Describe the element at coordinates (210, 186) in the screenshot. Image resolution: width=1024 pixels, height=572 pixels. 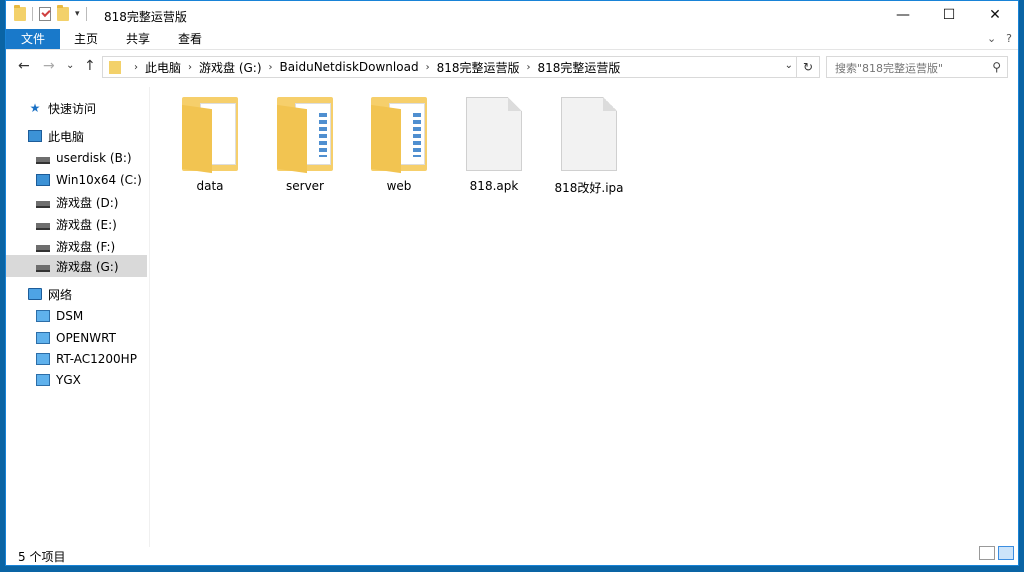
I see `file-name: data` at that location.